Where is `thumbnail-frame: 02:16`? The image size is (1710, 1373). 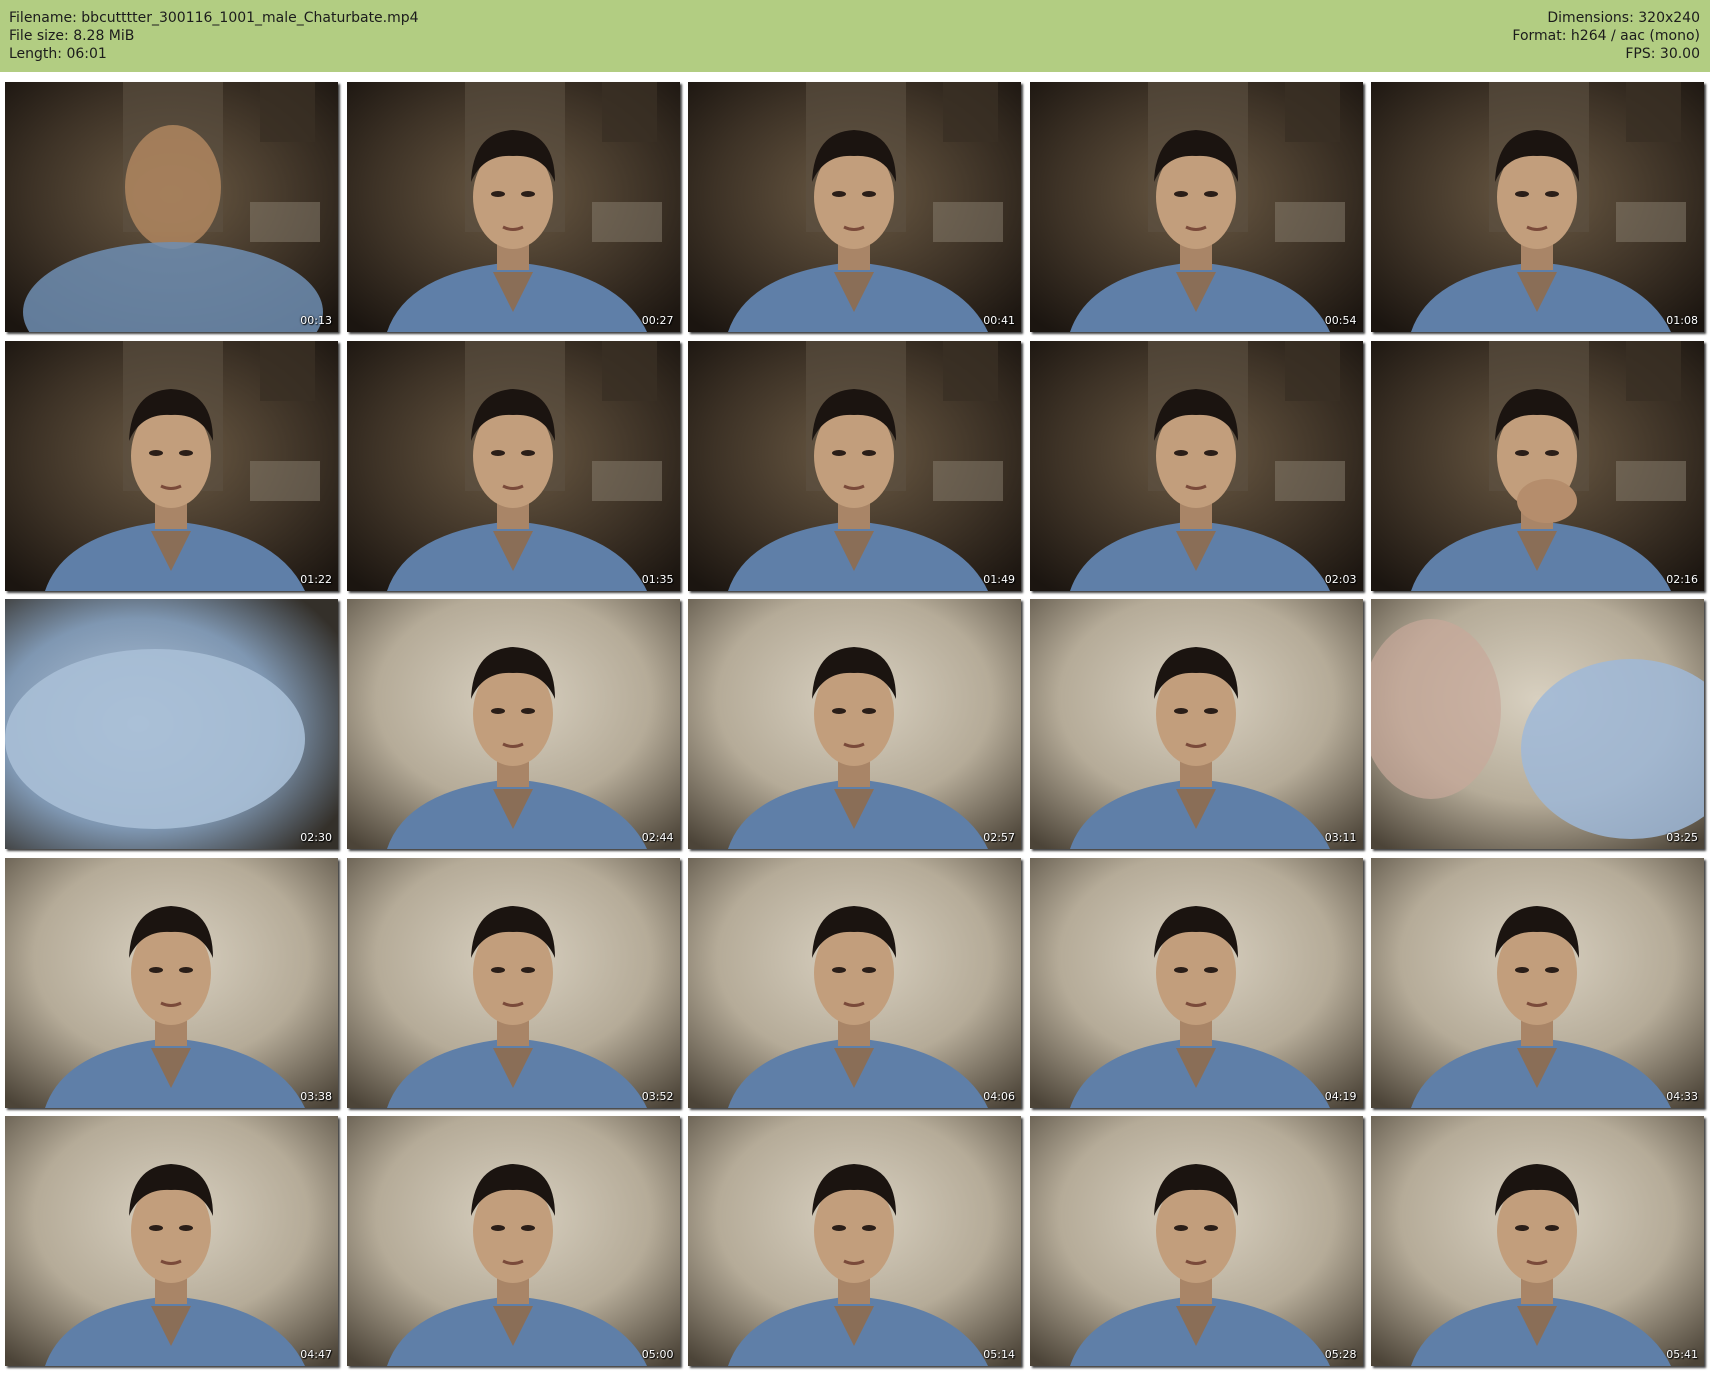 thumbnail-frame: 02:16 is located at coordinates (1537, 465).